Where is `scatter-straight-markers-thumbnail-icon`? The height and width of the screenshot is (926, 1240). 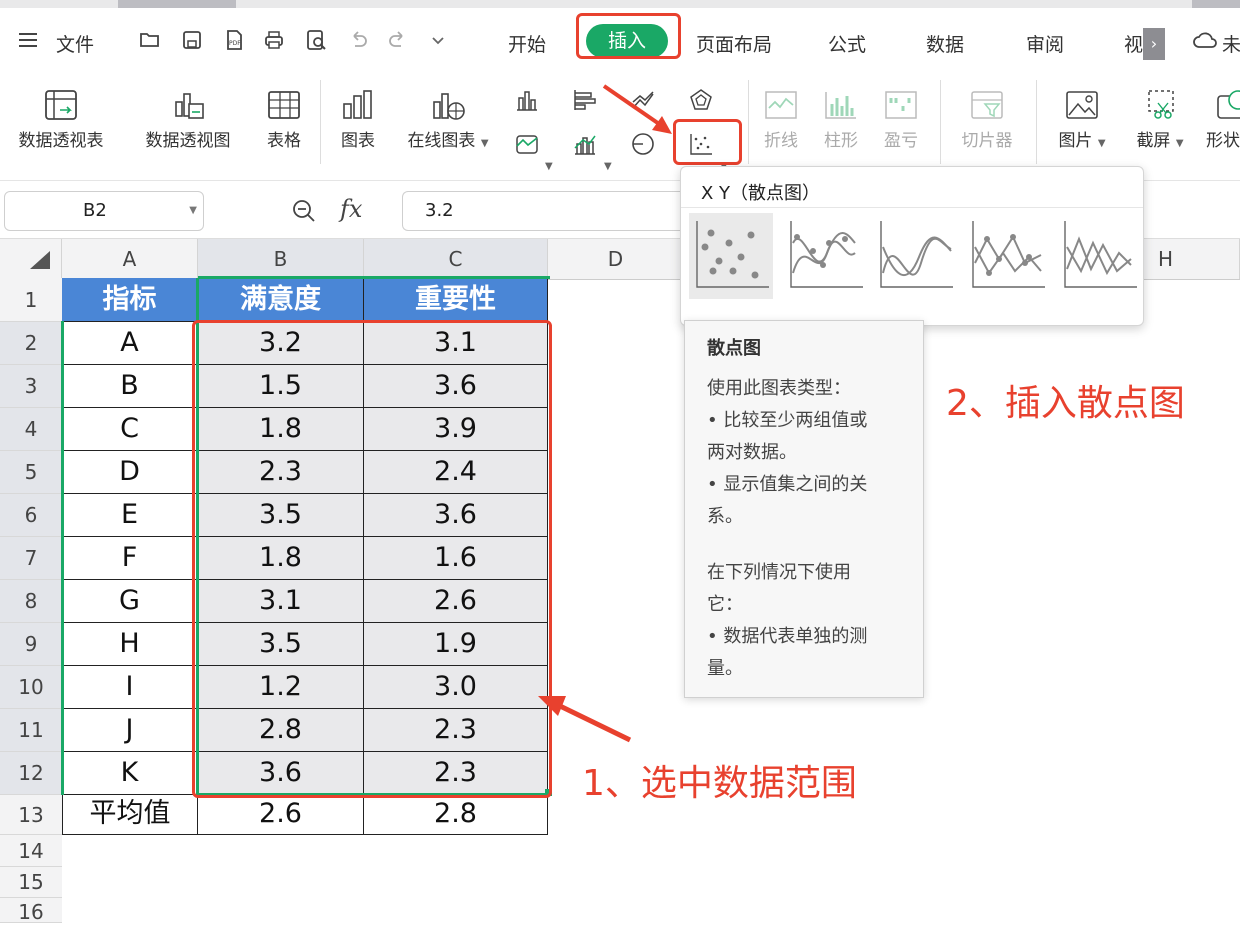 scatter-straight-markers-thumbnail-icon is located at coordinates (1008, 254).